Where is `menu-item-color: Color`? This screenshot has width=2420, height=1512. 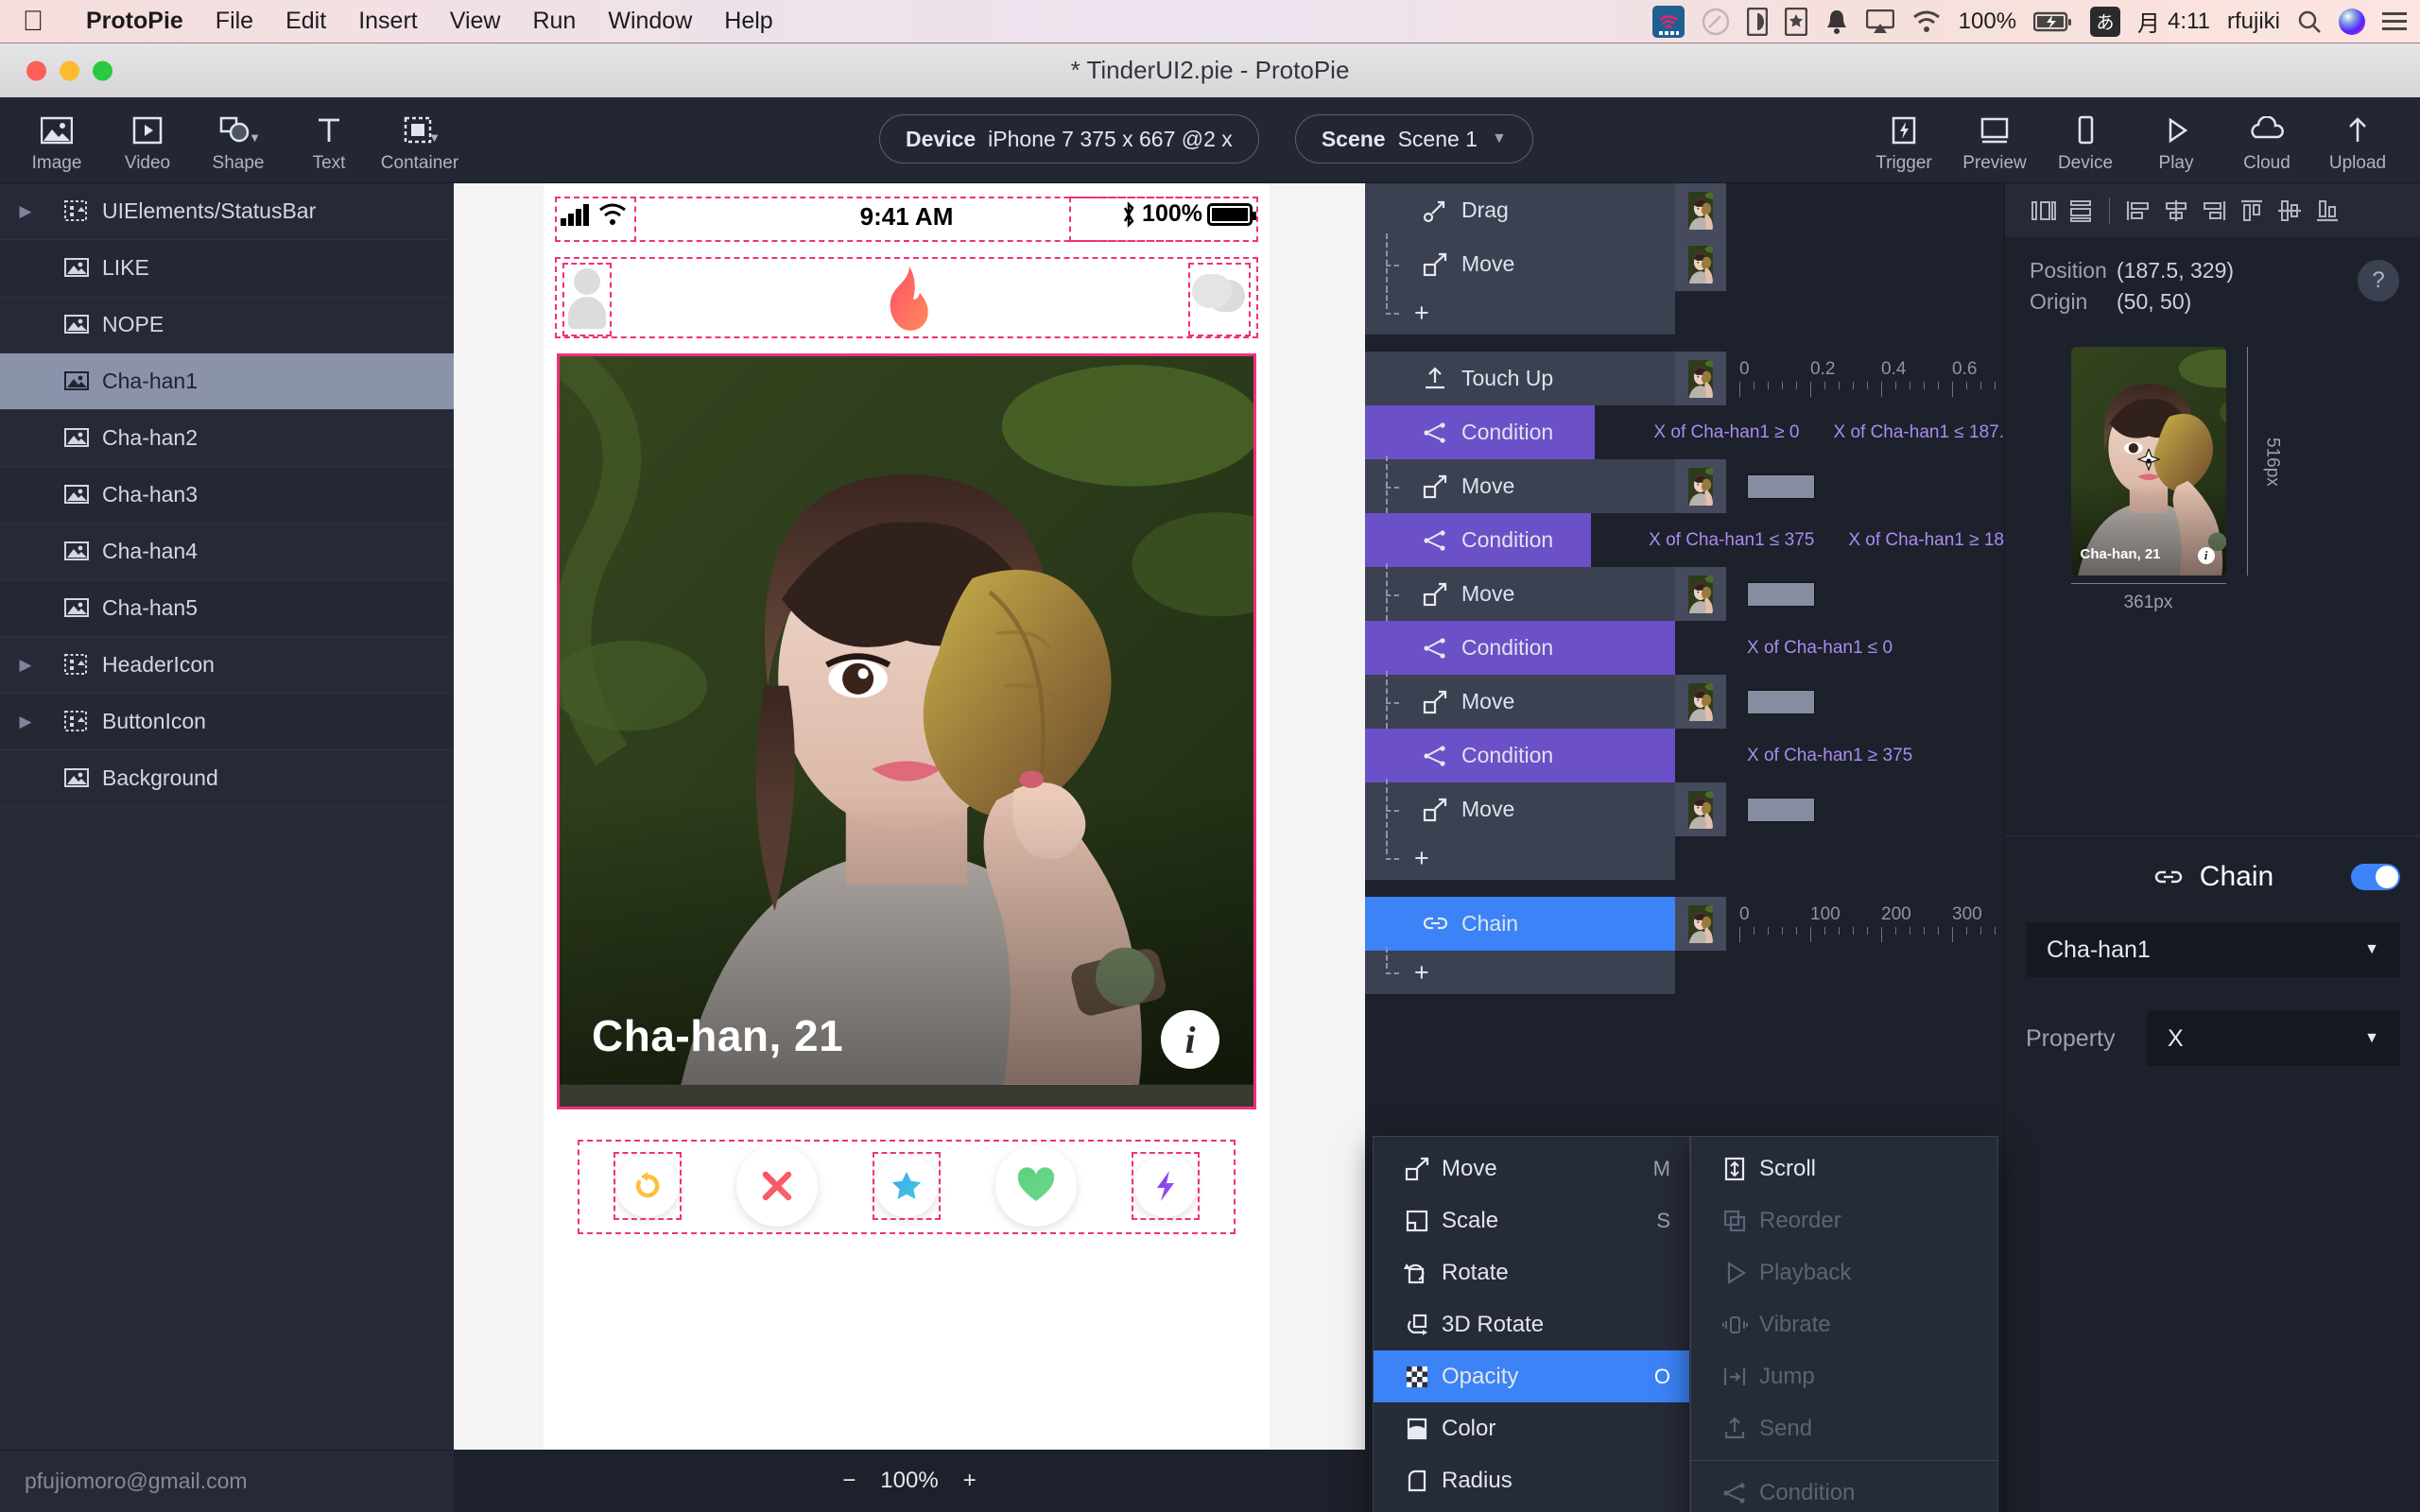 menu-item-color: Color is located at coordinates (1531, 1428).